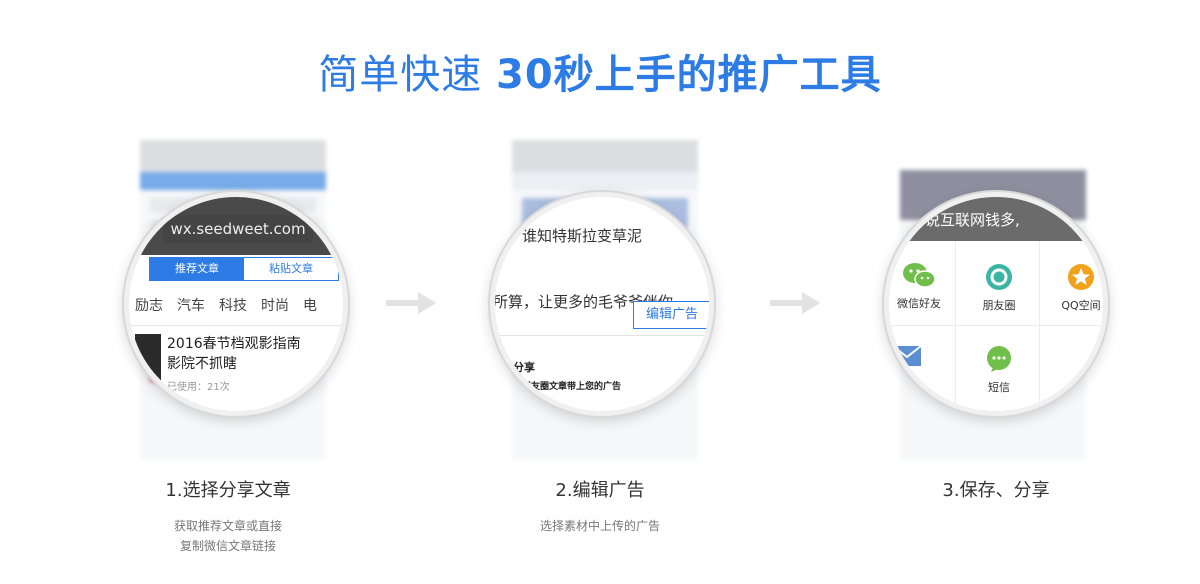 This screenshot has height=584, width=1200. Describe the element at coordinates (524, 367) in the screenshot. I see `share-section-heading: 分享` at that location.